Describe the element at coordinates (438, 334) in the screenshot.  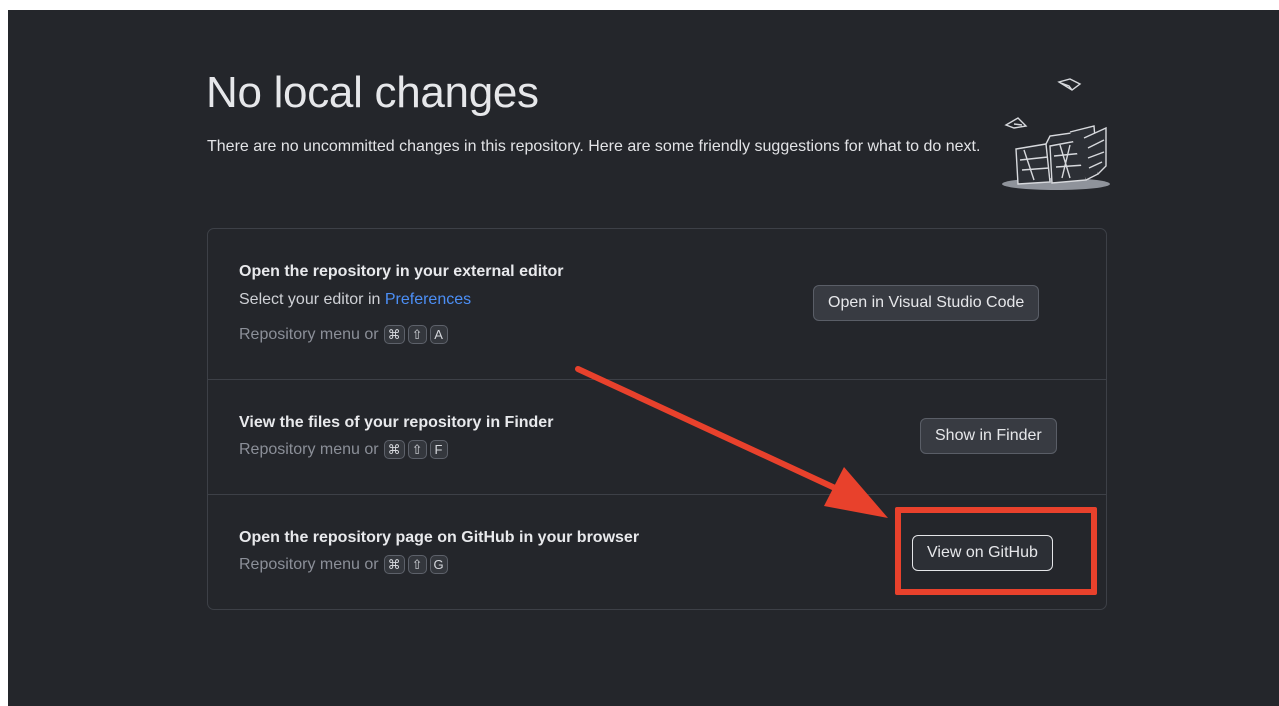
I see `key-a: A` at that location.